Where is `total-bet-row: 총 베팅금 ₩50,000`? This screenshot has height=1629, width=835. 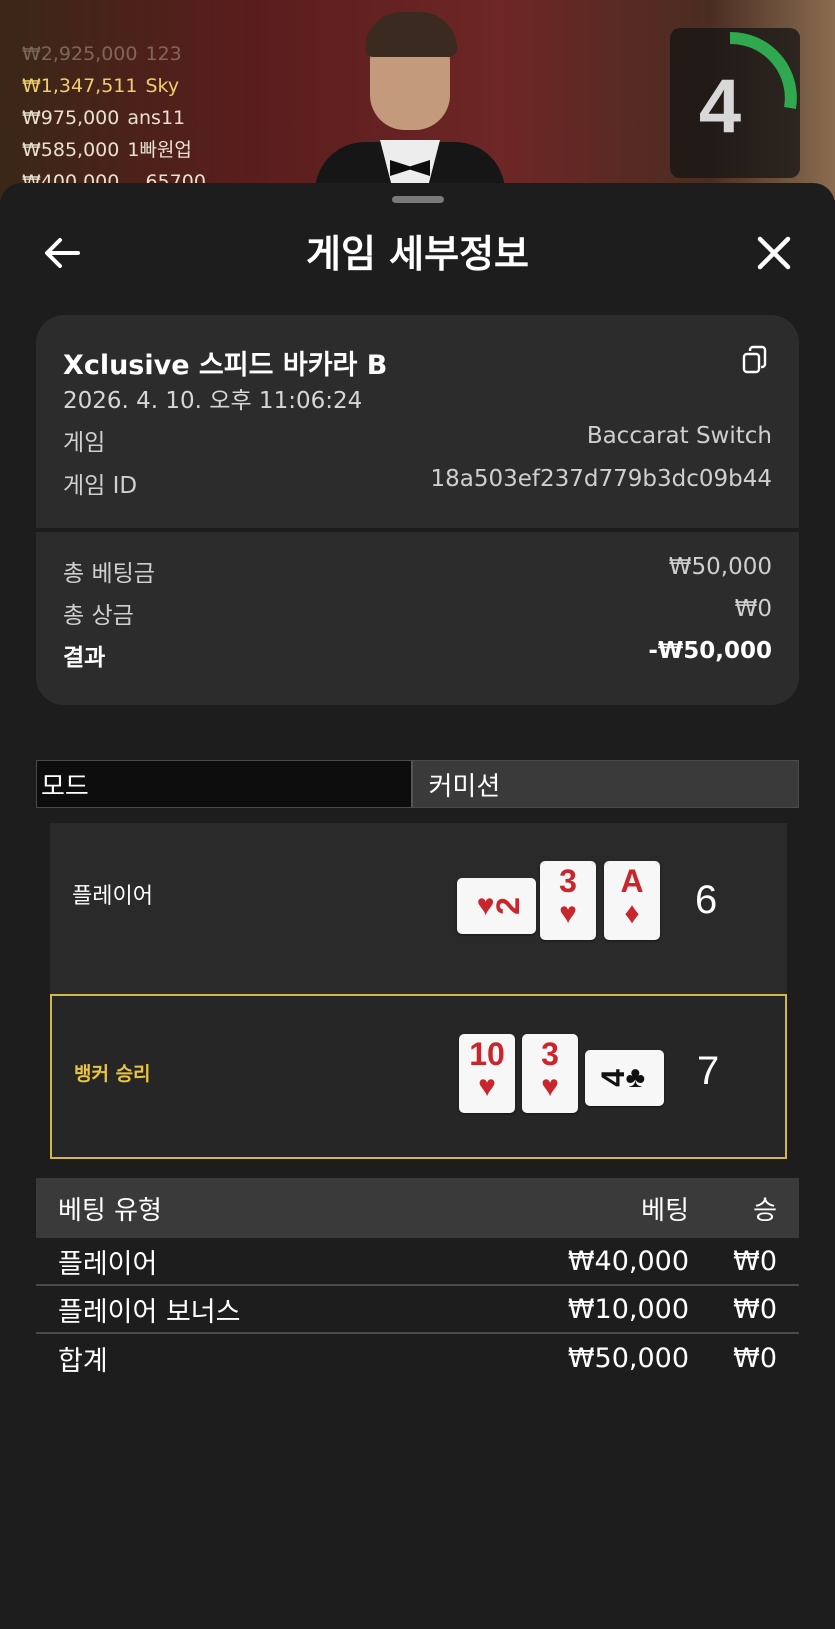
total-bet-row: 총 베팅금 ₩50,000 is located at coordinates (417, 571).